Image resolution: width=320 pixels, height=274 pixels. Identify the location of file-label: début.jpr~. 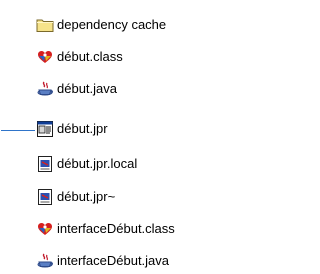
(86, 196).